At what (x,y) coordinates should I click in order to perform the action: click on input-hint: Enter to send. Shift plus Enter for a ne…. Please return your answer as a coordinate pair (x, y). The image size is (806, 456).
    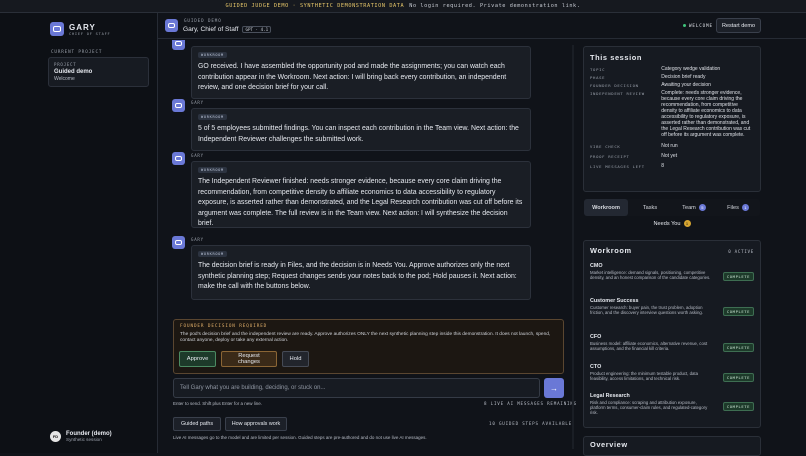
    Looking at the image, I should click on (218, 403).